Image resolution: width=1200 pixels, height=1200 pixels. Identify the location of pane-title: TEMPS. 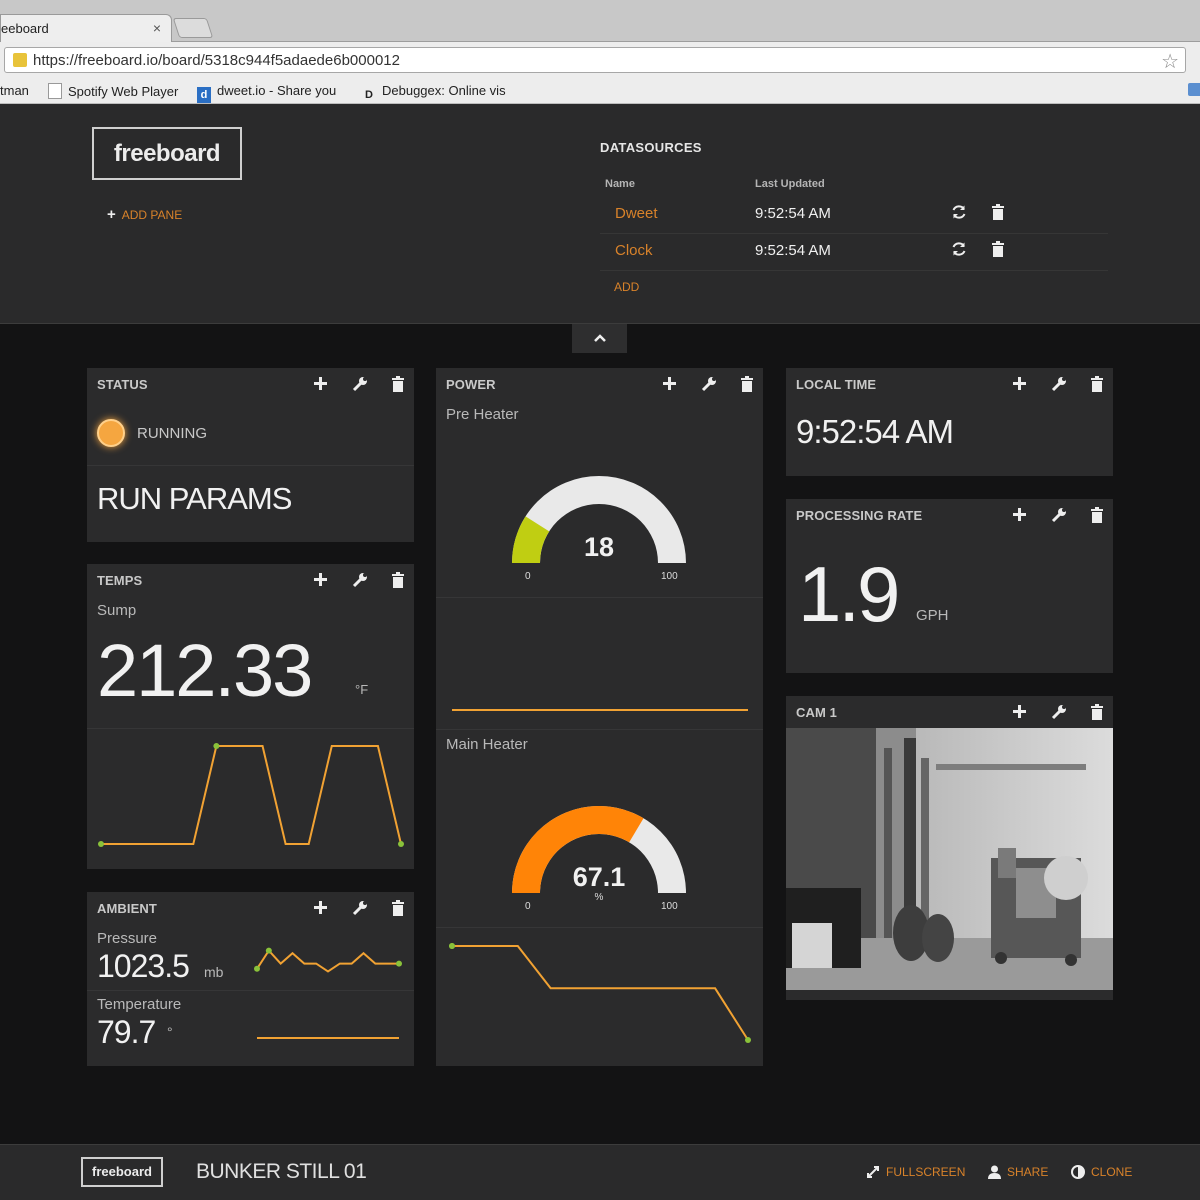
(120, 580).